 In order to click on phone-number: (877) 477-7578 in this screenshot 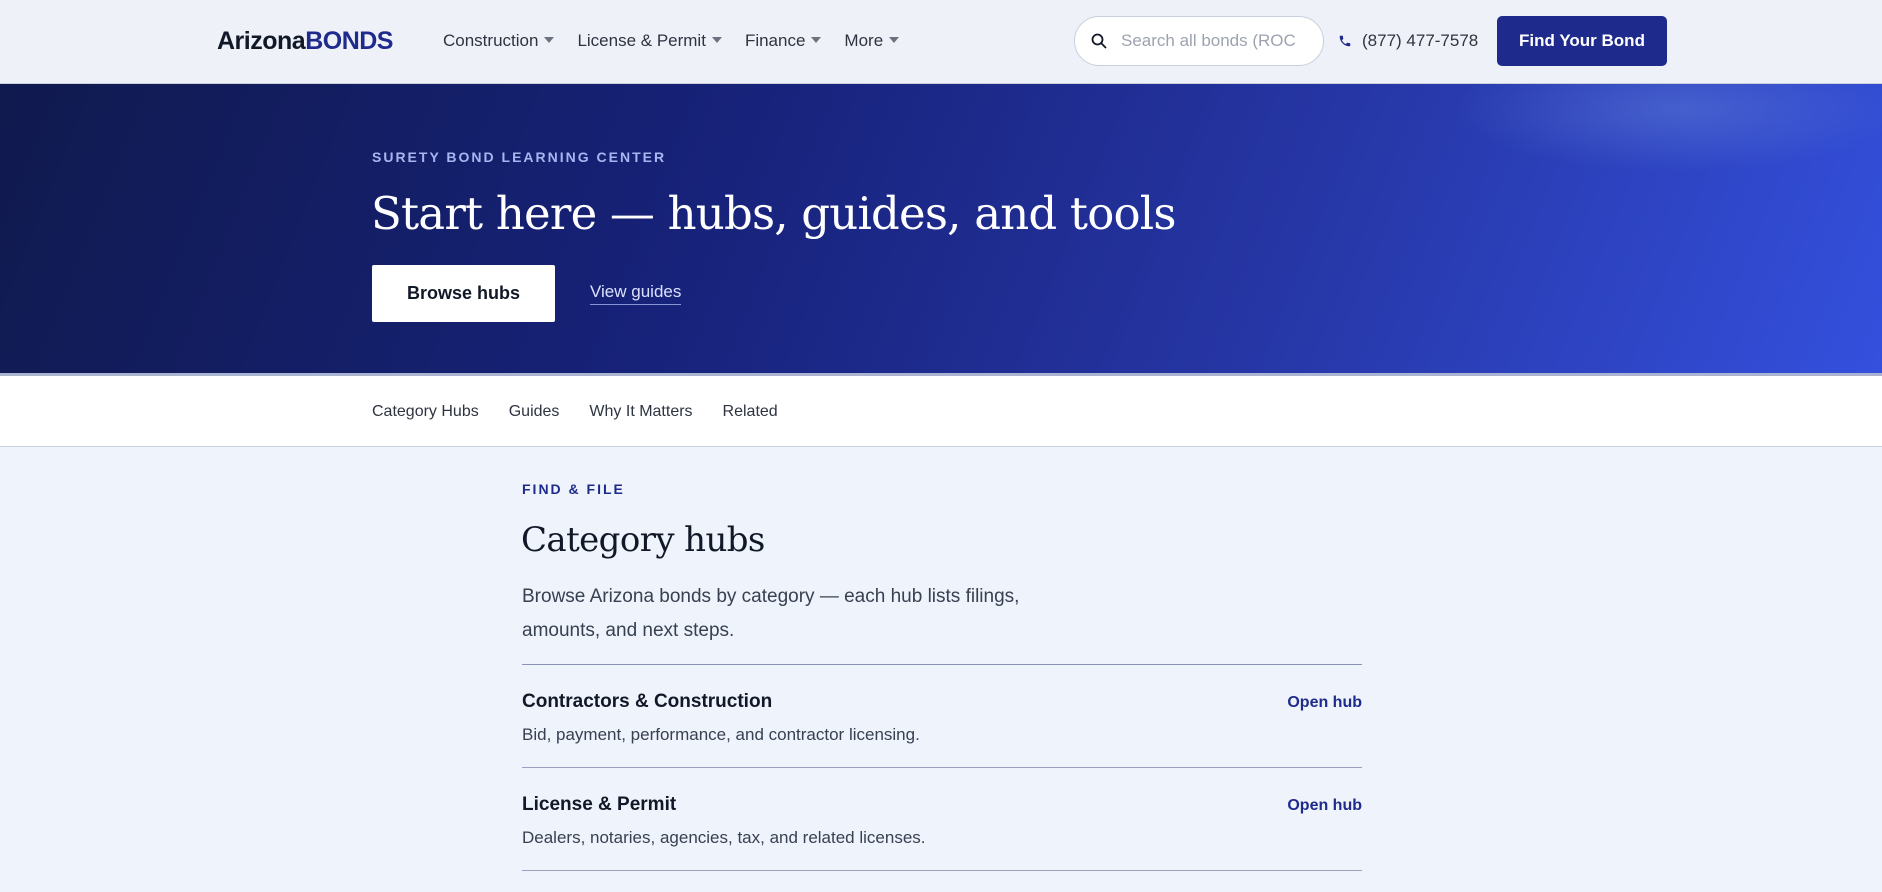, I will do `click(1420, 40)`.